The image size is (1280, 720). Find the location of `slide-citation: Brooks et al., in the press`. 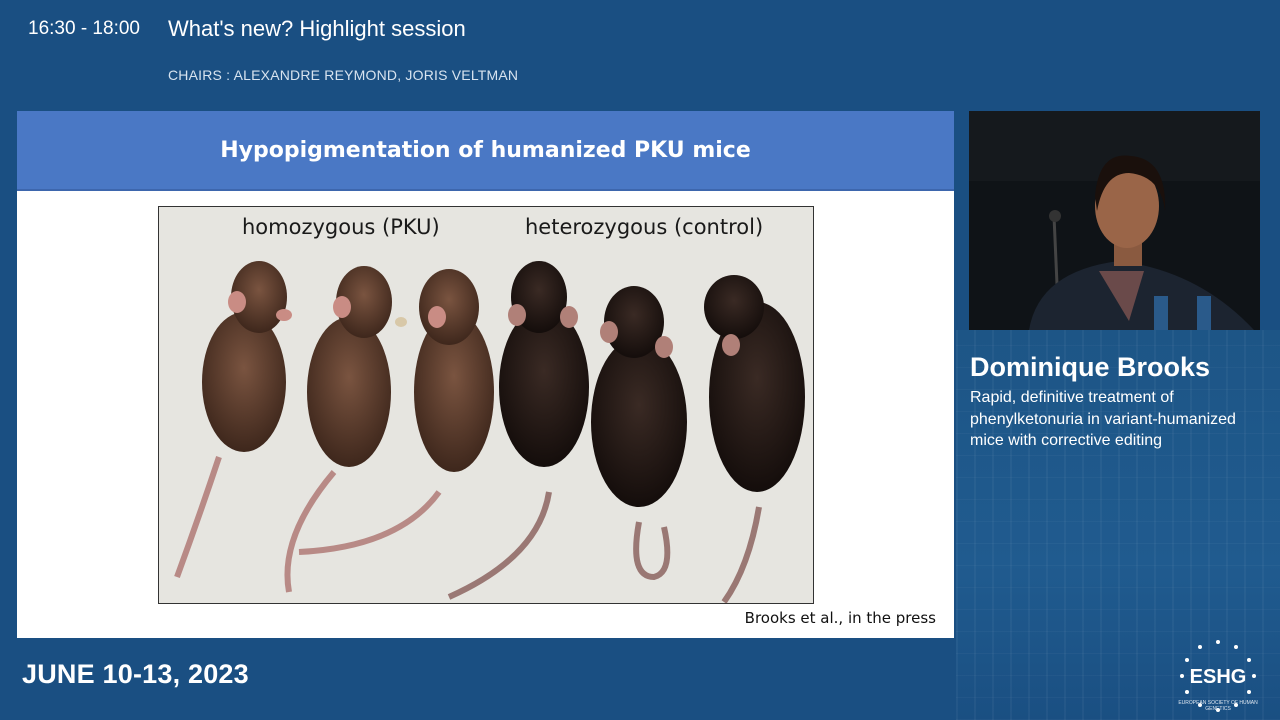

slide-citation: Brooks et al., in the press is located at coordinates (840, 618).